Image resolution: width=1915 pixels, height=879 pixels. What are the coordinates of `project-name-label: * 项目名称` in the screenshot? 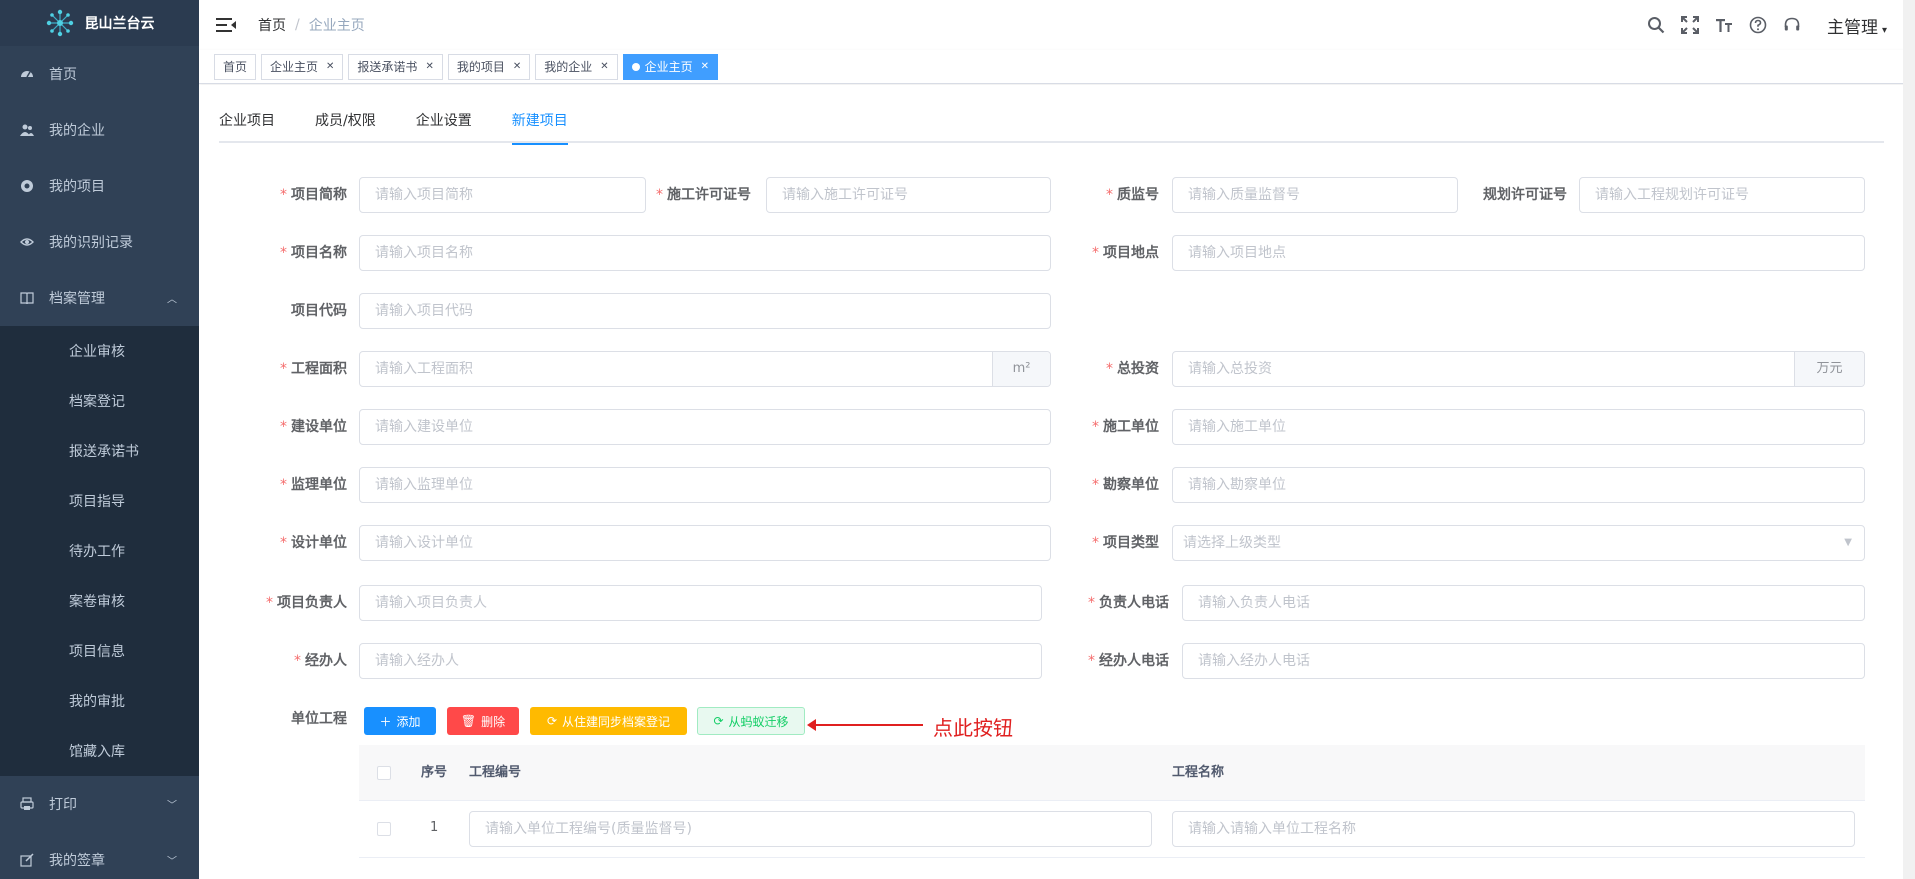 It's located at (313, 253).